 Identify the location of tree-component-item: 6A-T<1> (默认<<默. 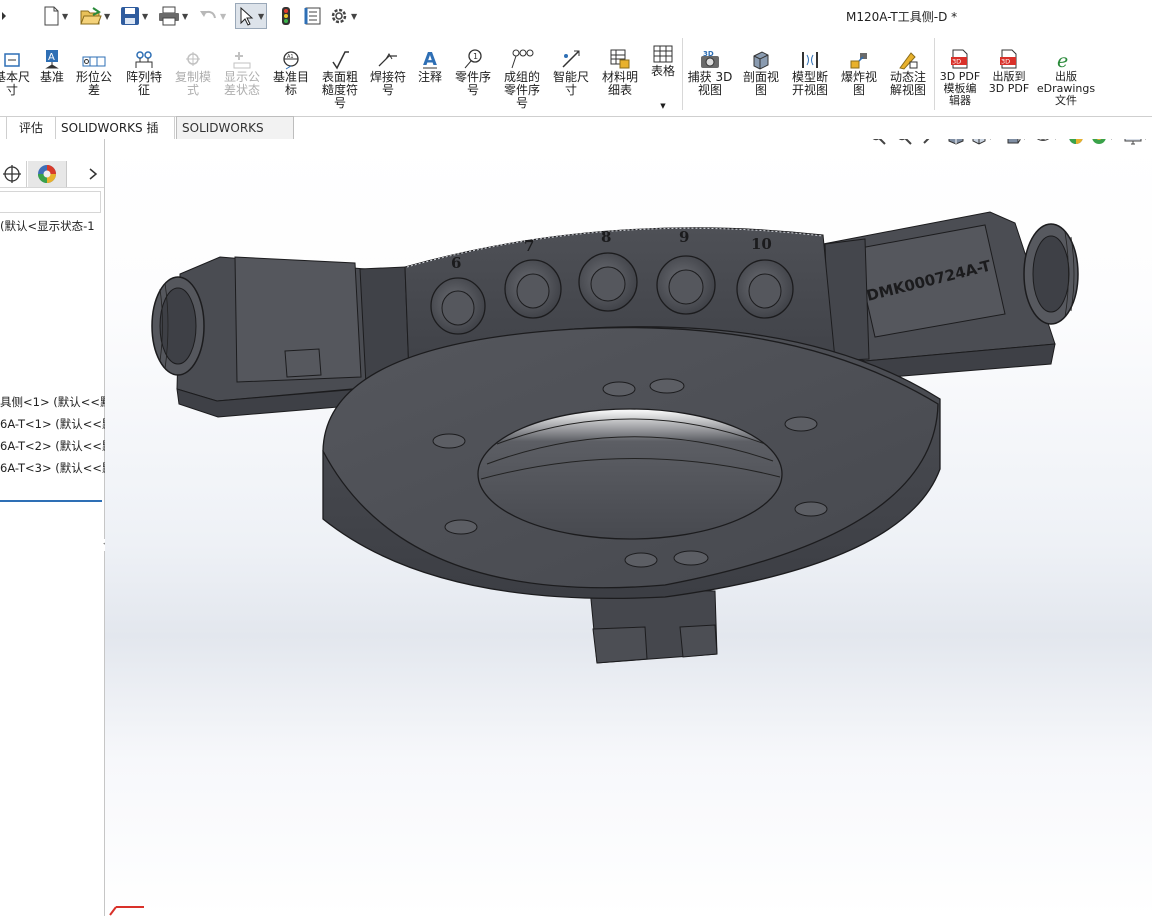
(57, 424).